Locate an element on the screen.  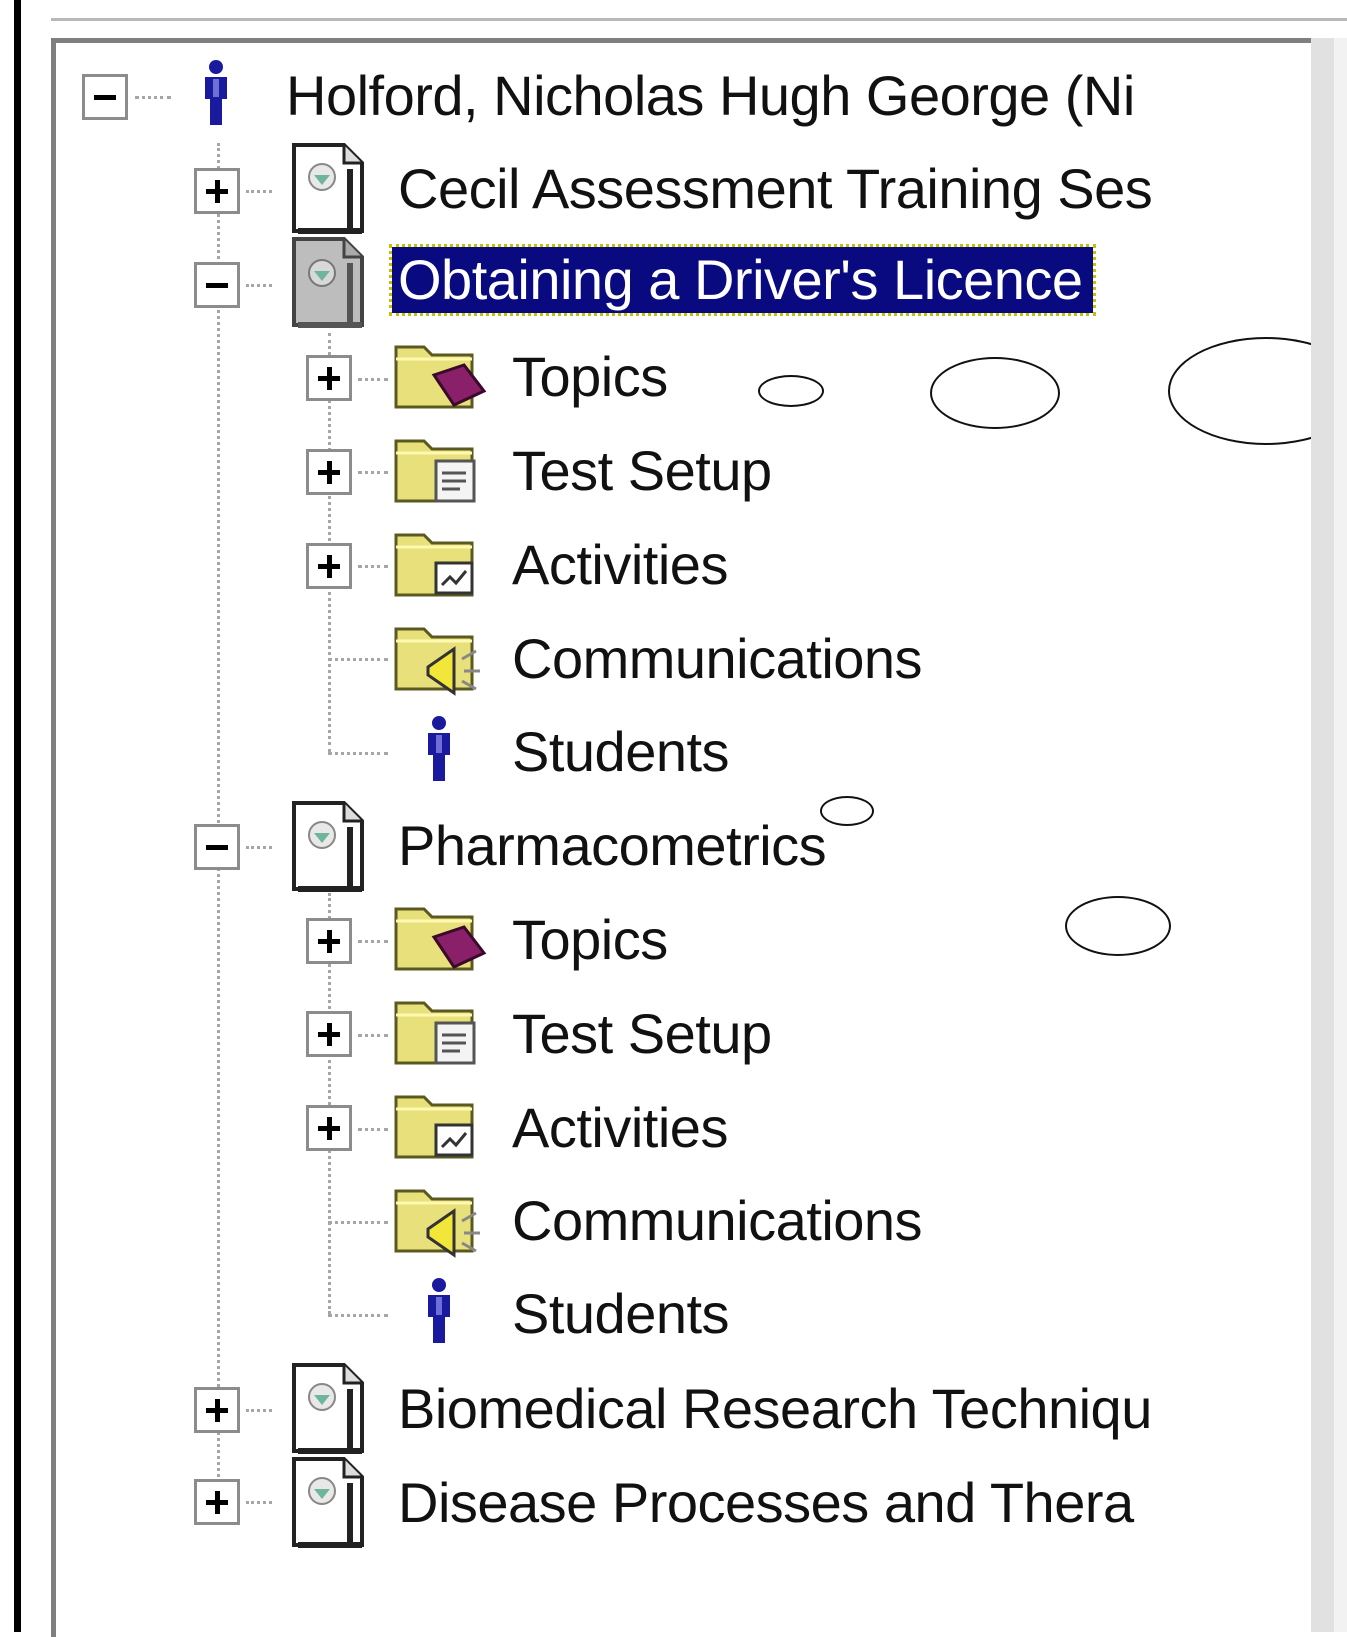
course-label: Biomedical Research Techniqu is located at coordinates (775, 1409).